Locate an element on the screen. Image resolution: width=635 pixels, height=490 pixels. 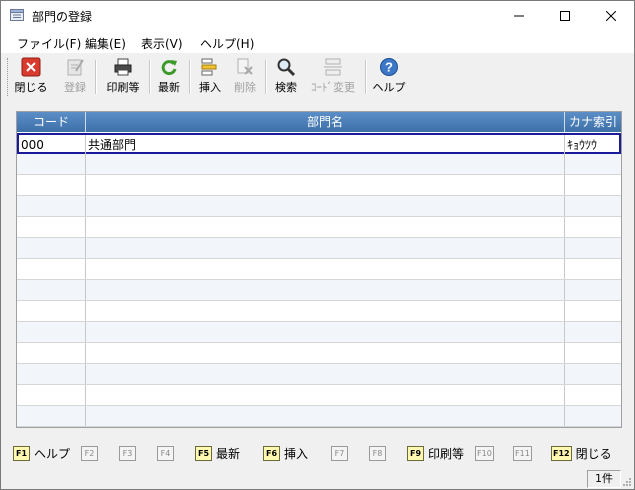
print-button: 印刷等 is located at coordinates (123, 77).